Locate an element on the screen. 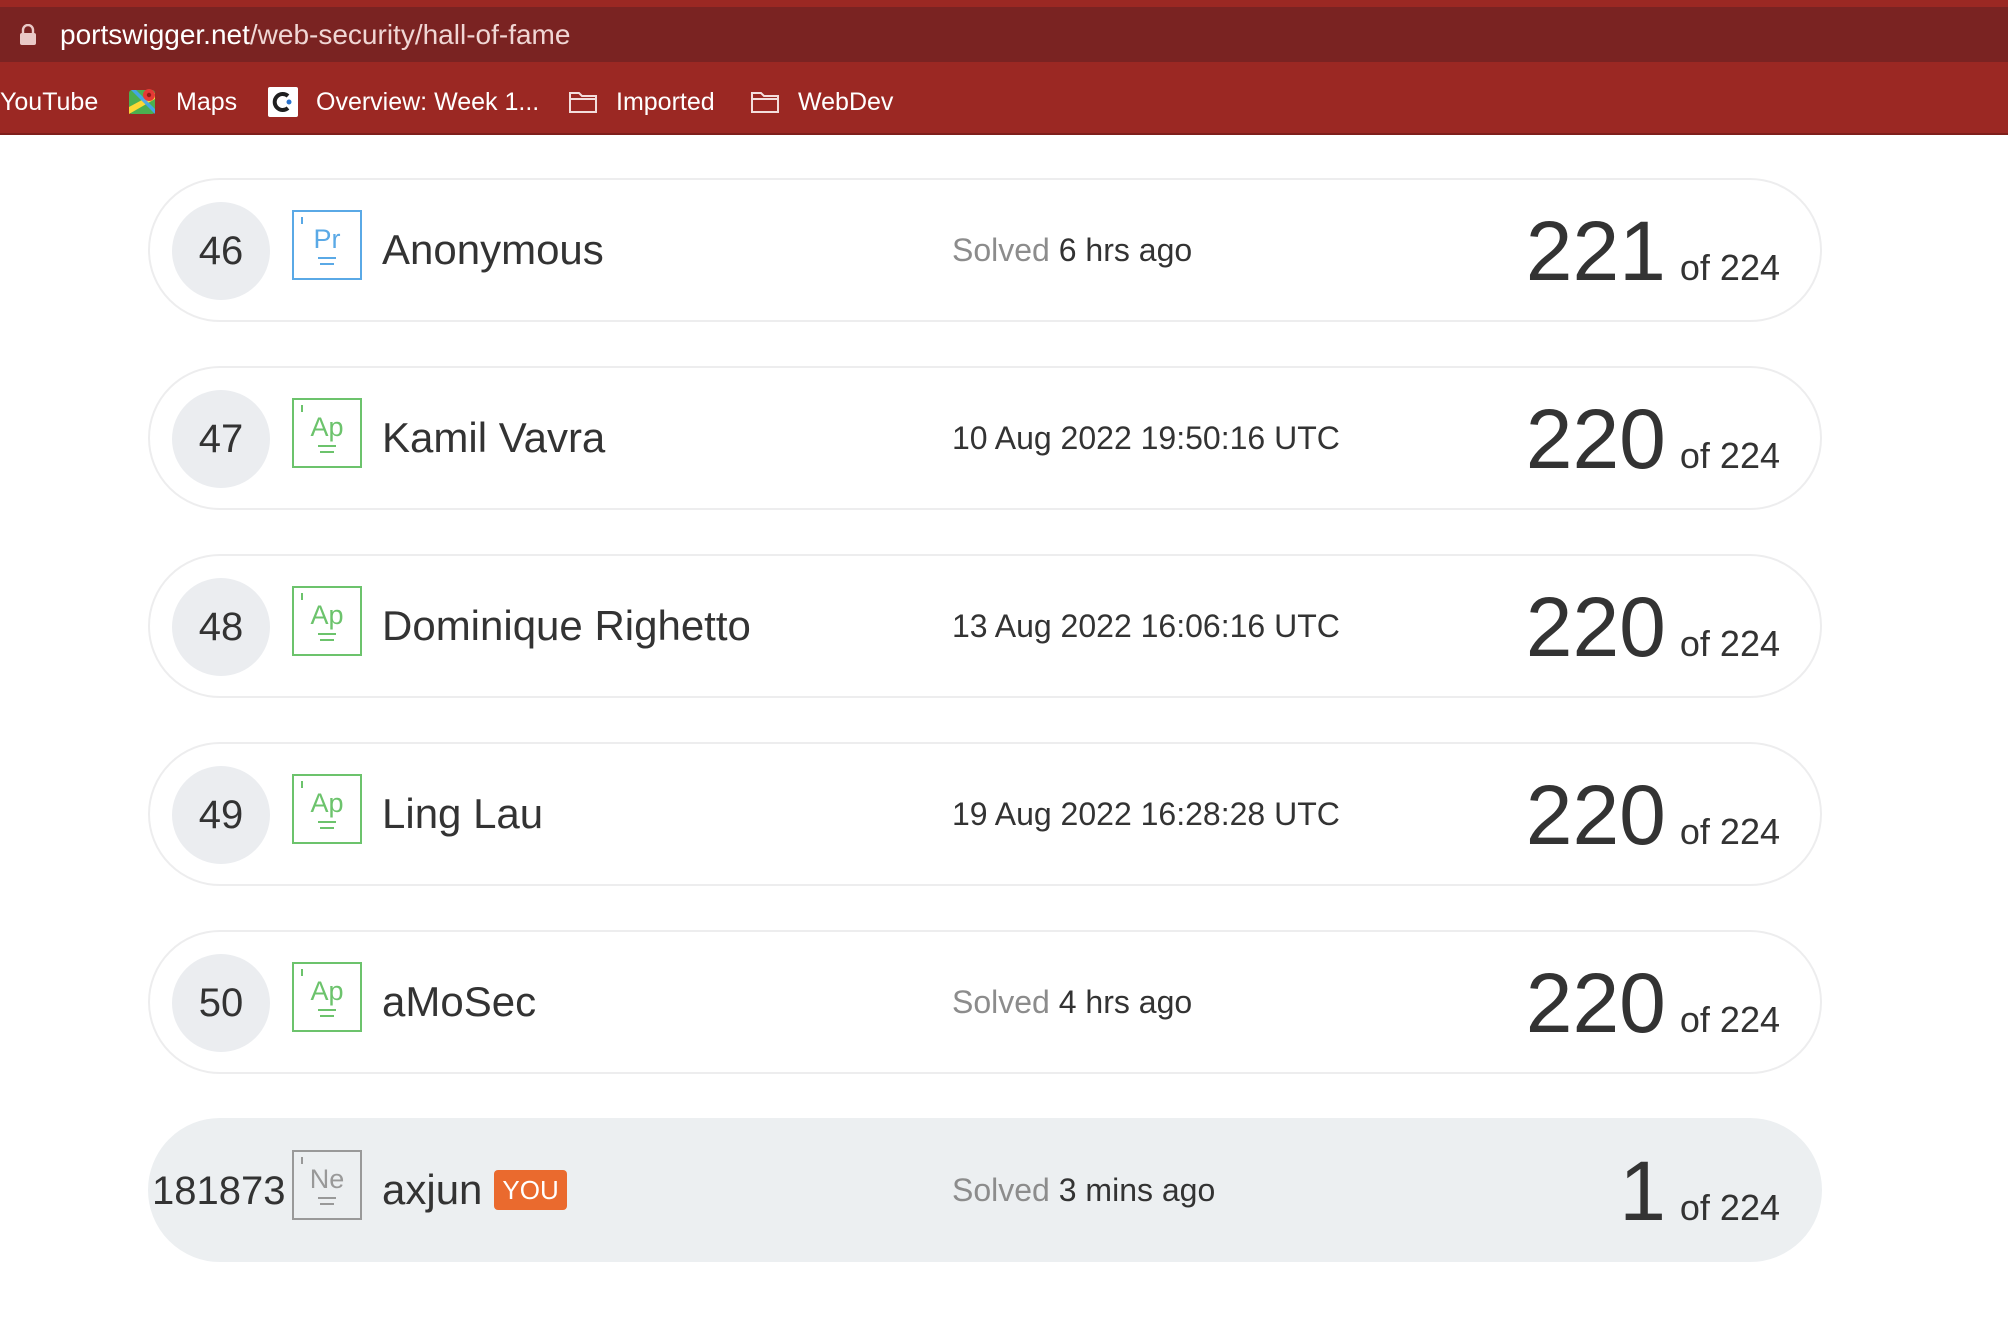  player-name-text: Anonymous is located at coordinates (493, 249).